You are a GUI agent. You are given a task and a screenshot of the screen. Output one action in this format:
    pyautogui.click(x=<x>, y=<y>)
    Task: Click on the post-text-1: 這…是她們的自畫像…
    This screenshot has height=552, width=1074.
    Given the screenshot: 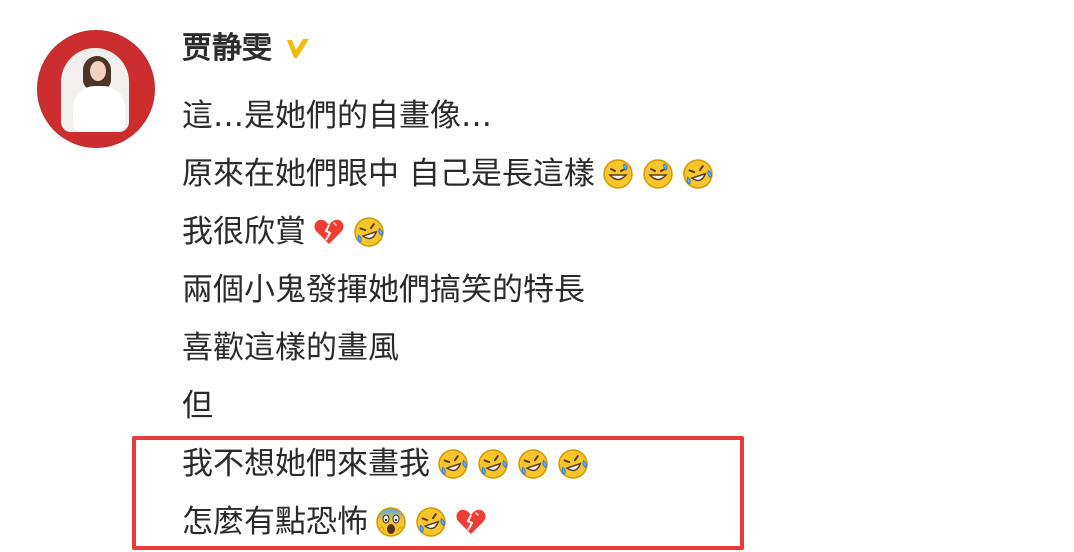 What is the action you would take?
    pyautogui.click(x=337, y=115)
    